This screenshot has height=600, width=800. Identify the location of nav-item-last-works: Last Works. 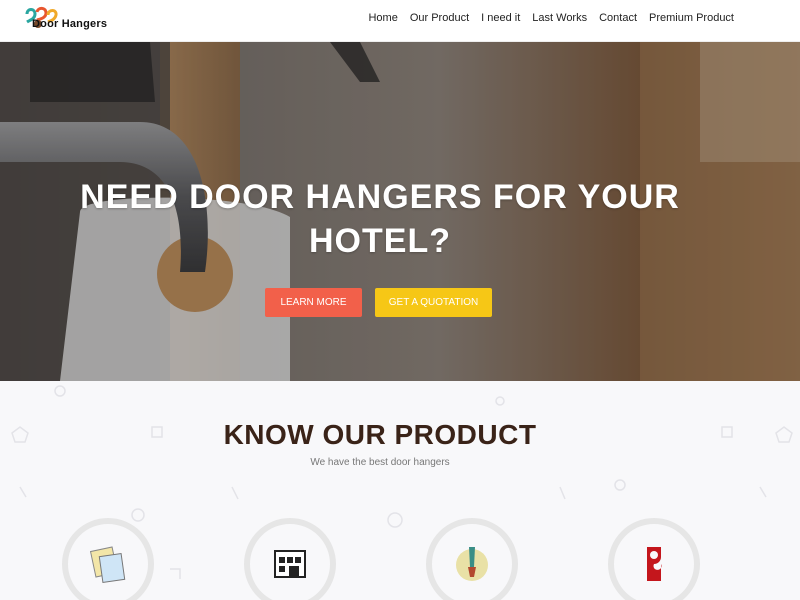
(559, 18).